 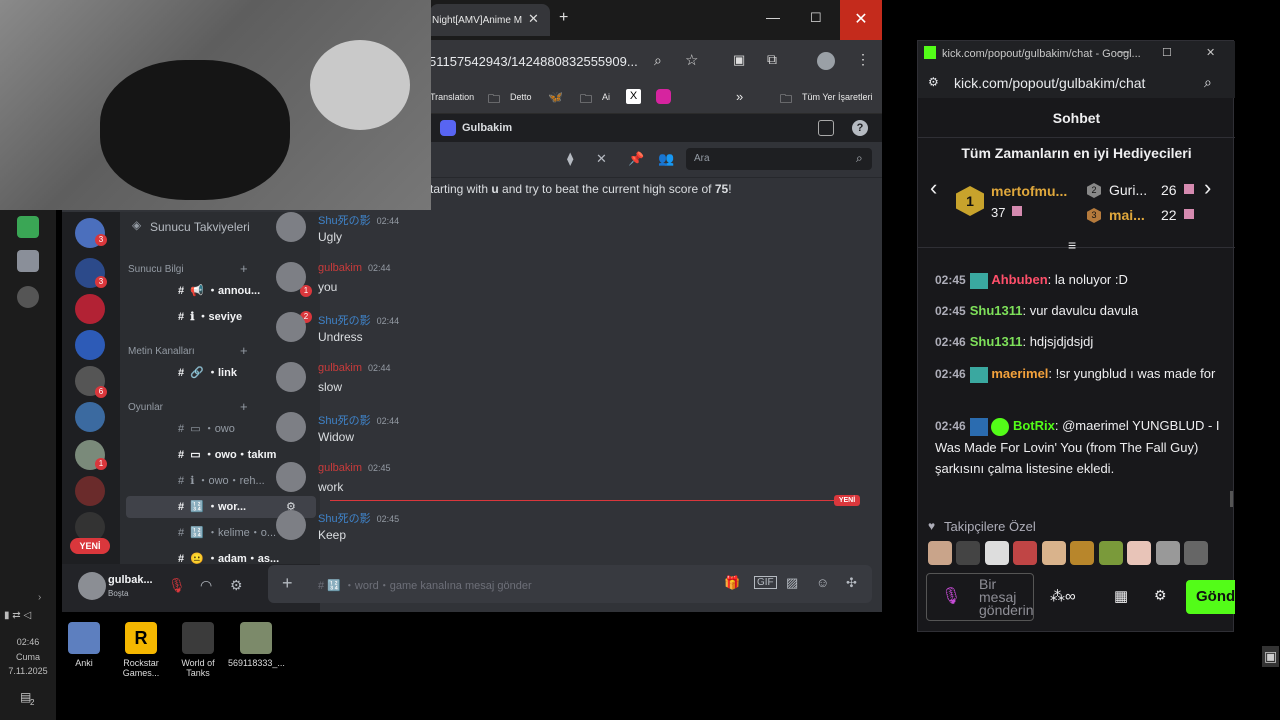 I want to click on emoji-icon: ☺, so click(x=822, y=582).